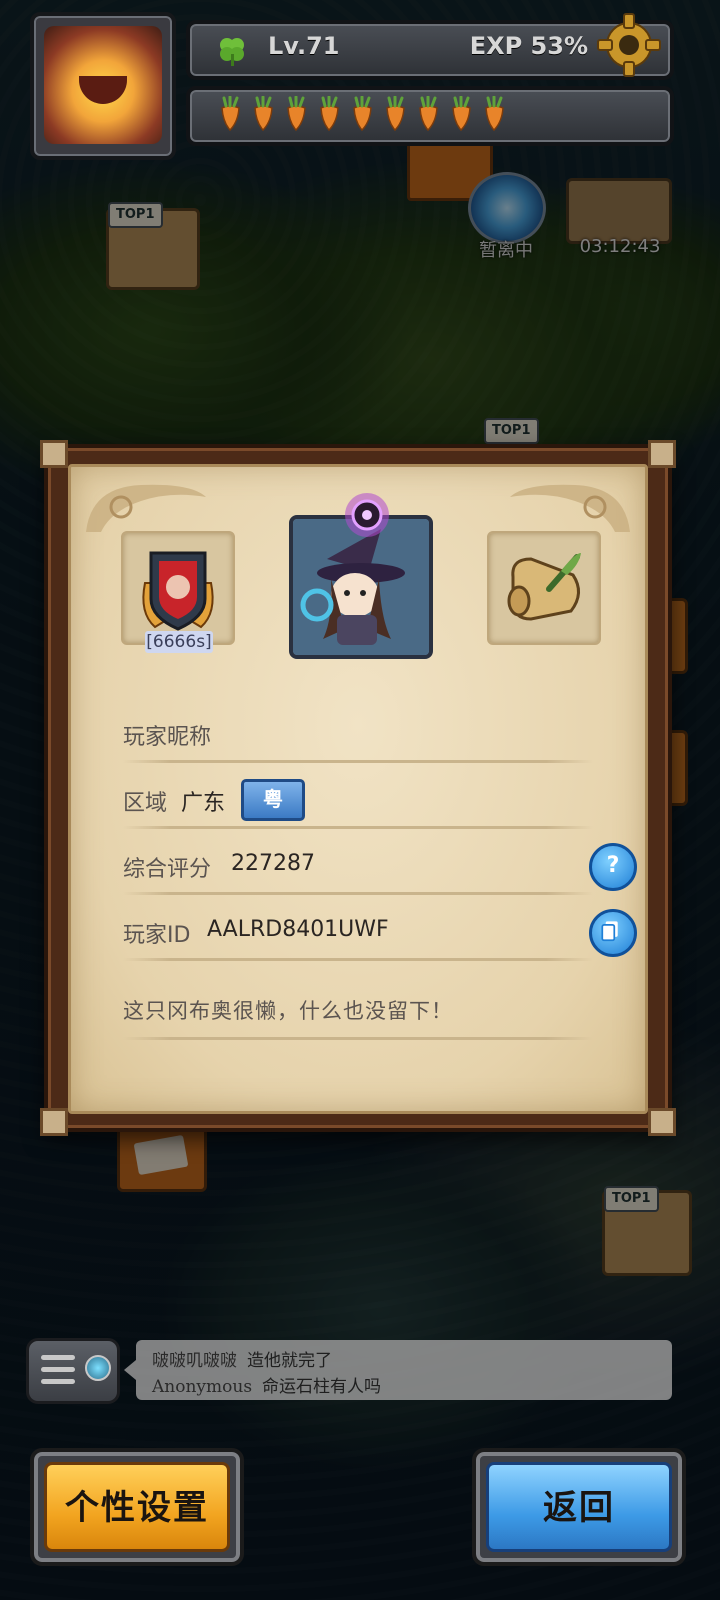  I want to click on back-button: 返回, so click(579, 1507).